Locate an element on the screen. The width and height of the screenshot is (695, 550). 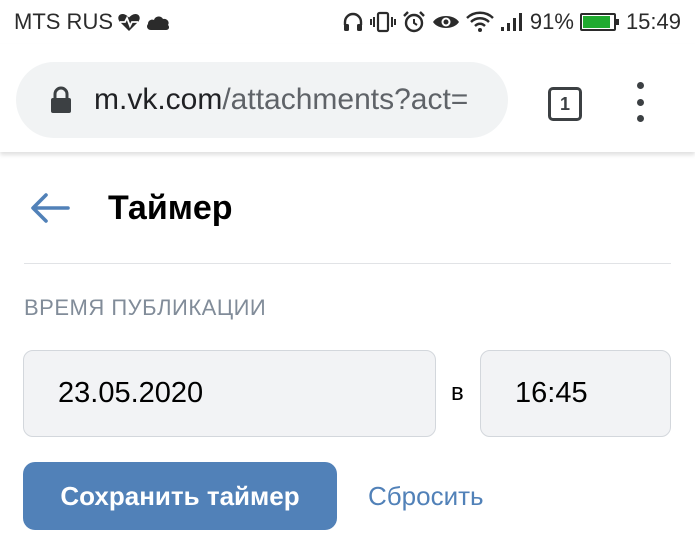
headphones-icon is located at coordinates (353, 22).